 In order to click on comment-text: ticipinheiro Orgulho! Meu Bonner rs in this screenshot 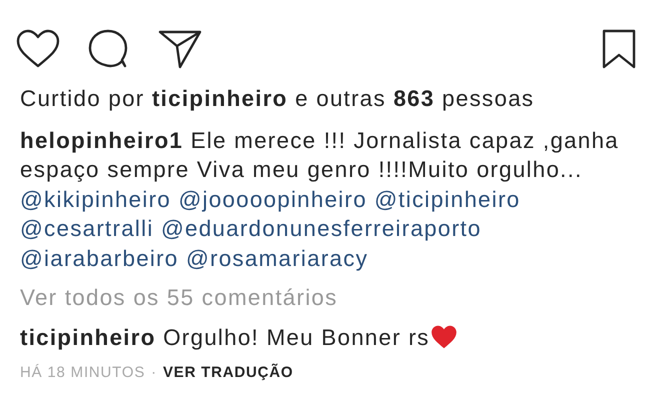, I will do `click(225, 338)`.